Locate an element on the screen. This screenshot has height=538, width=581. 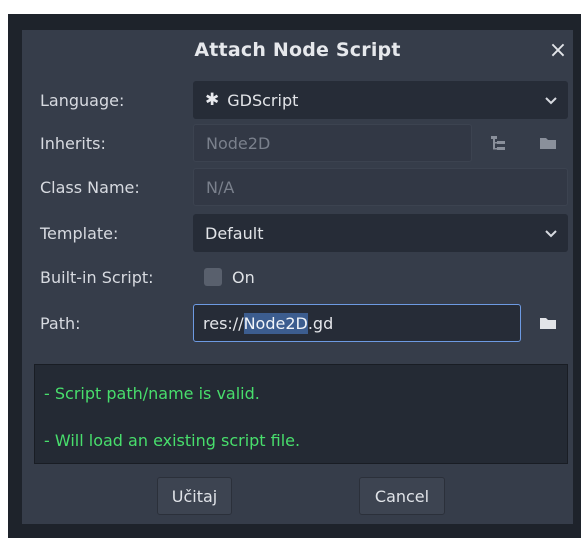
template-value: Default is located at coordinates (234, 233).